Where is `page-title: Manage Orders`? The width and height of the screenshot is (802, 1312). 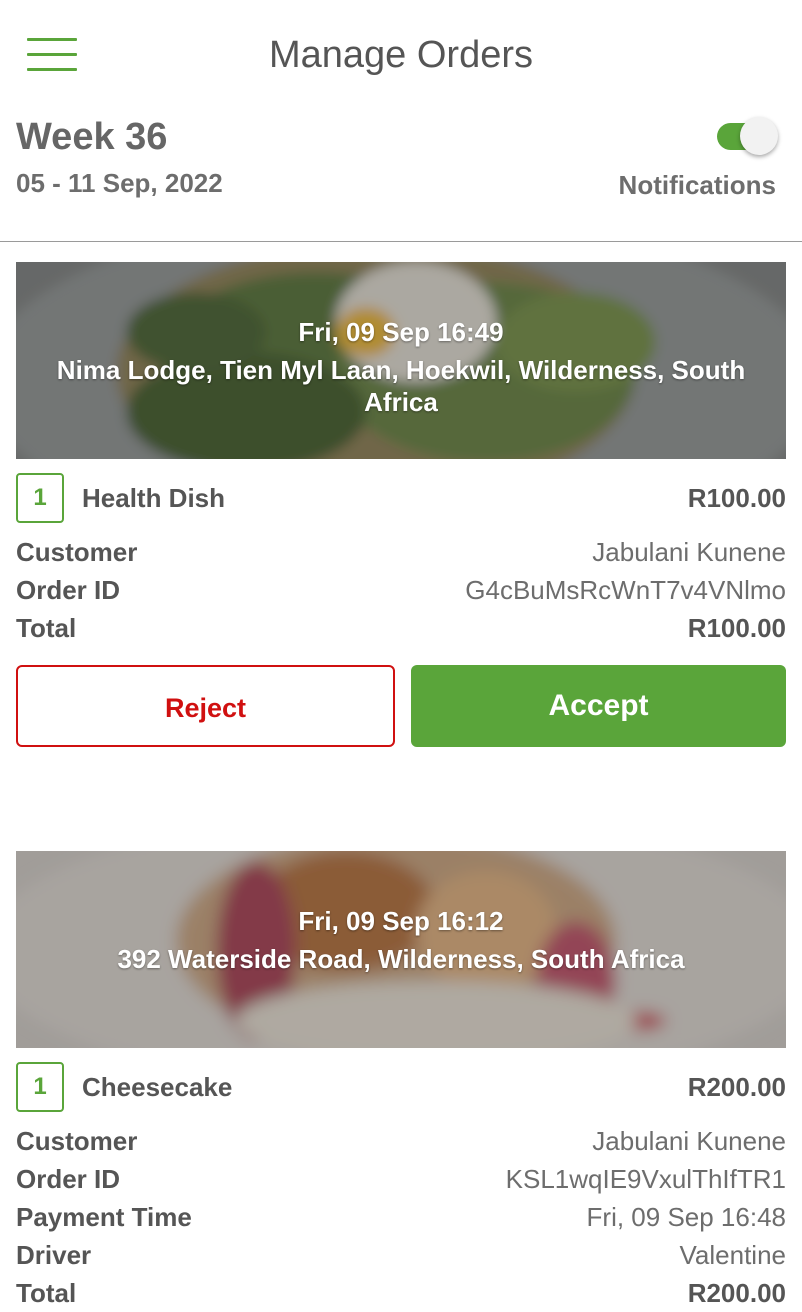
page-title: Manage Orders is located at coordinates (400, 55).